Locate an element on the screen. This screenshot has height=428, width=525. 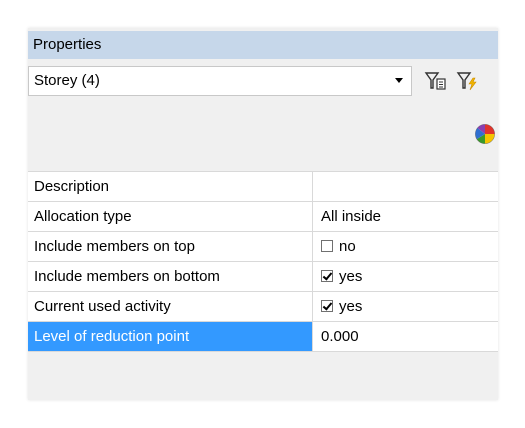
property-name: Current used activity is located at coordinates (170, 306).